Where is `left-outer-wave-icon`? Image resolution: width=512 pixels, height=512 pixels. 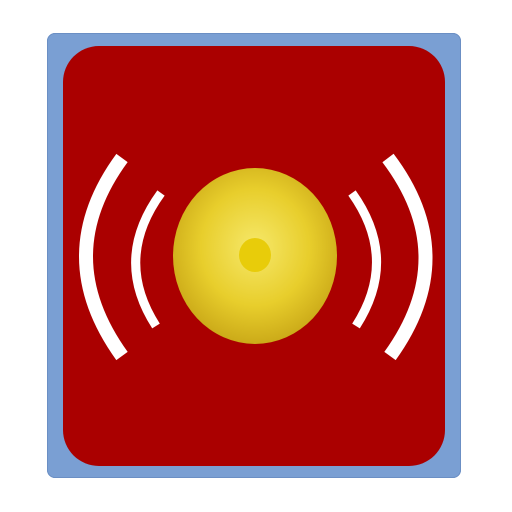 left-outer-wave-icon is located at coordinates (103, 257).